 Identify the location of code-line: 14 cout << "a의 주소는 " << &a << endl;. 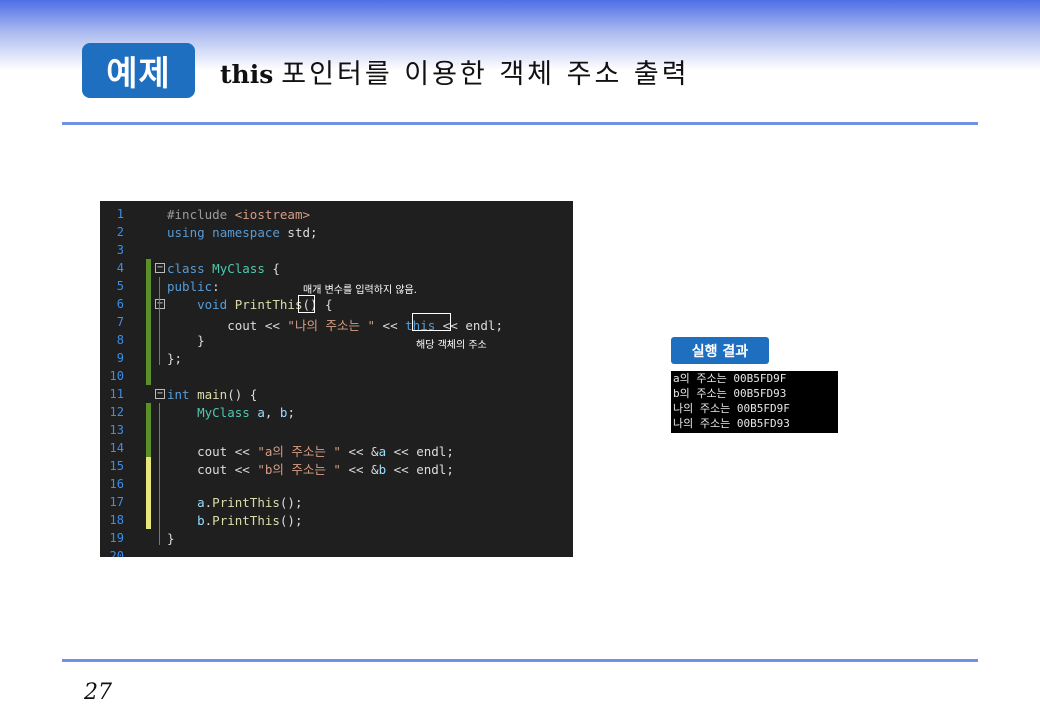
(336, 449).